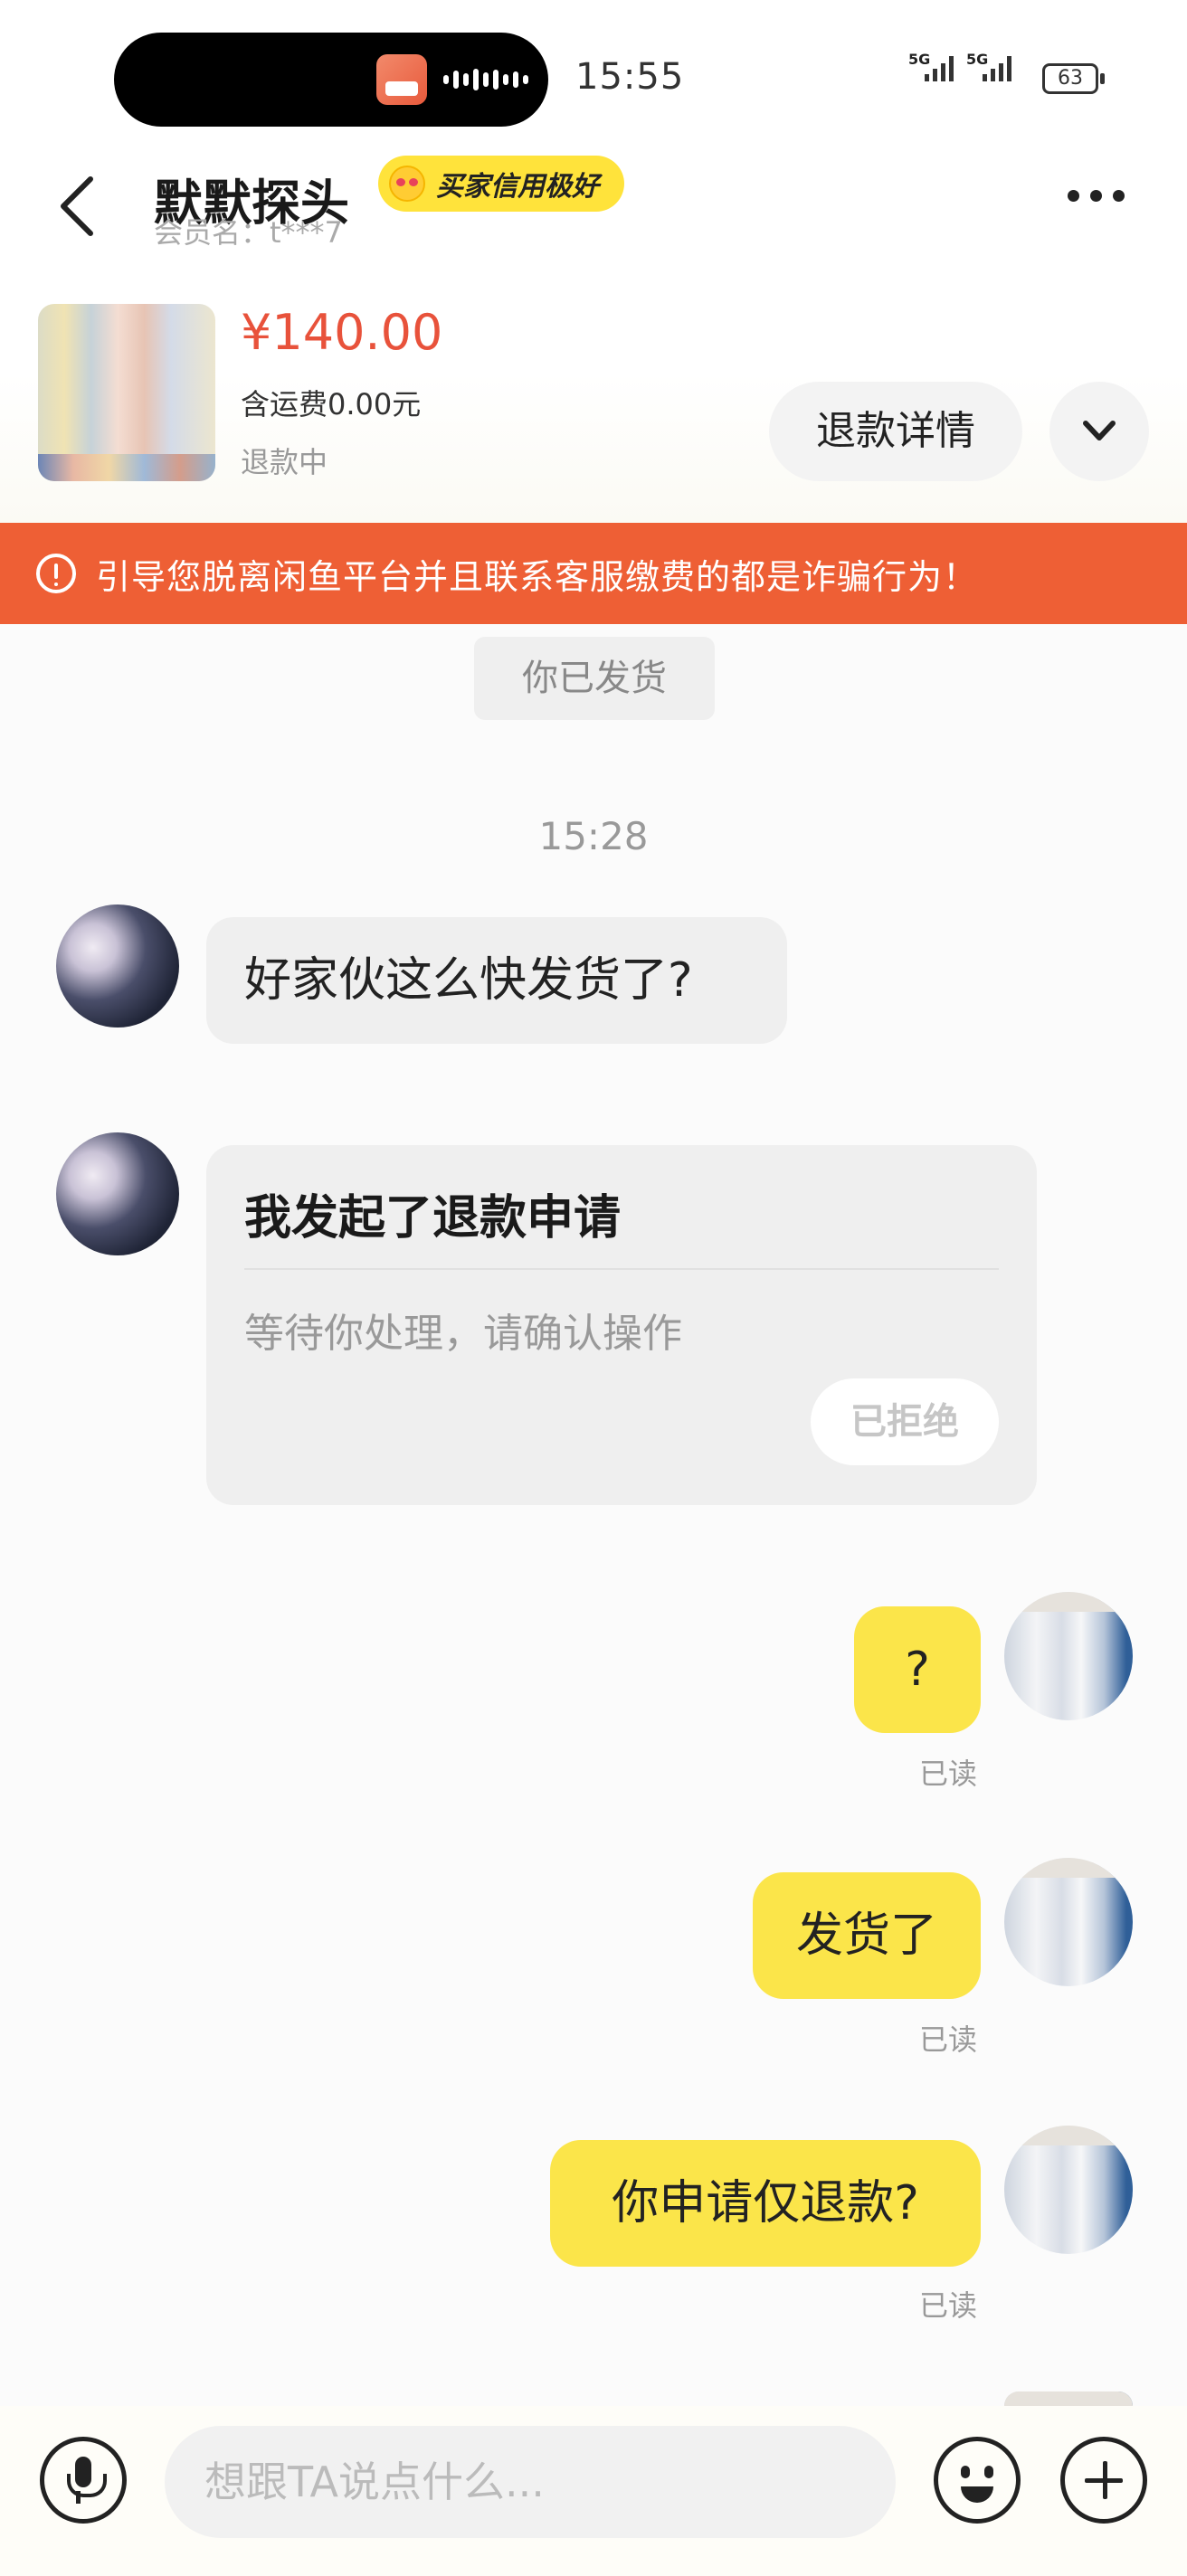 The image size is (1187, 2576). I want to click on order-status: 退款中, so click(284, 462).